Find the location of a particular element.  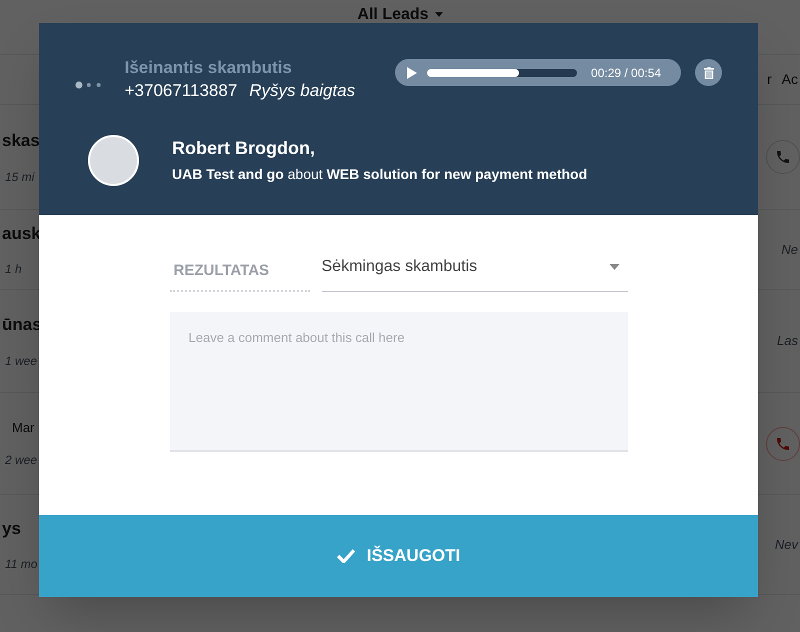

check-icon is located at coordinates (345, 556).